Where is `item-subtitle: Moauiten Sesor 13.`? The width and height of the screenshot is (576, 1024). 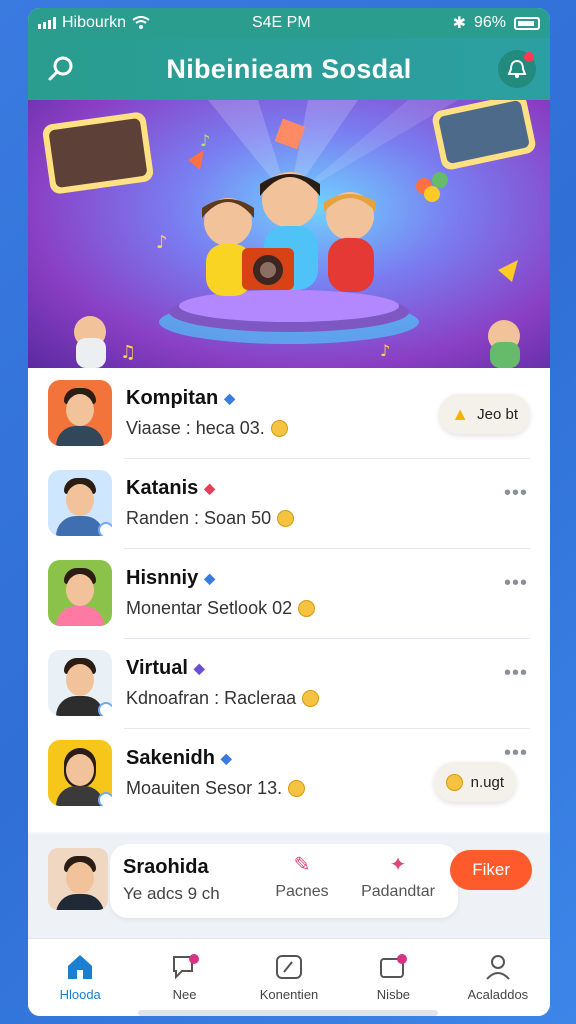
item-subtitle: Moauiten Sesor 13. is located at coordinates (204, 788).